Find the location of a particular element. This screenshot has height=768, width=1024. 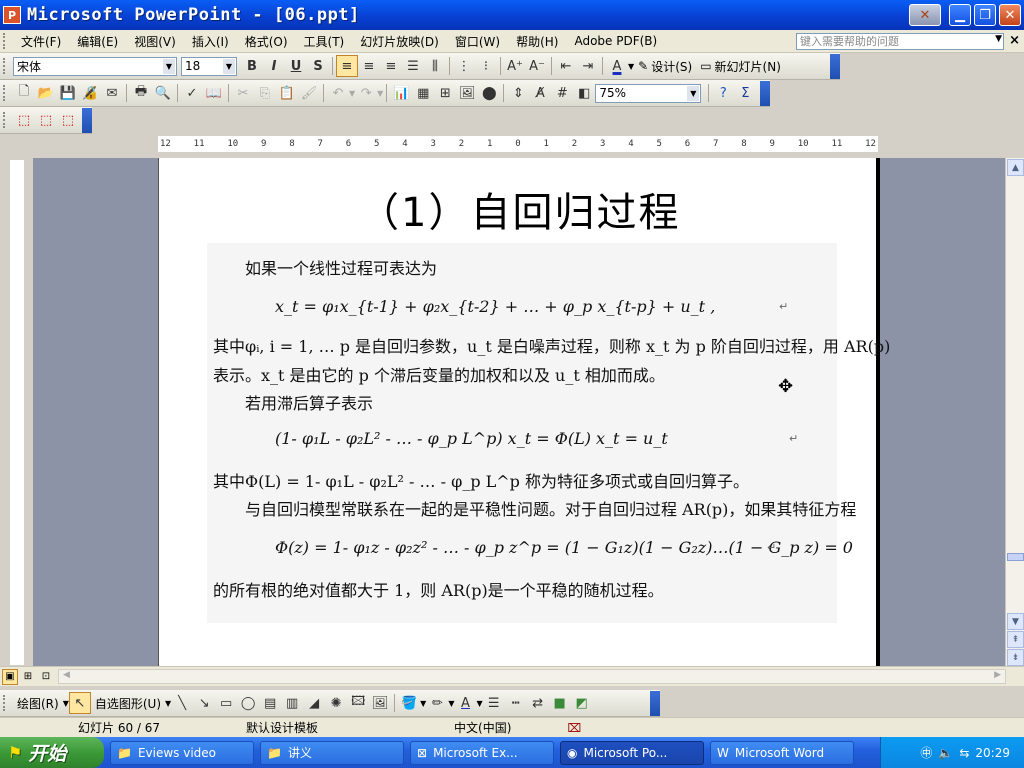

zoom-select: 75% ▼ is located at coordinates (648, 93).